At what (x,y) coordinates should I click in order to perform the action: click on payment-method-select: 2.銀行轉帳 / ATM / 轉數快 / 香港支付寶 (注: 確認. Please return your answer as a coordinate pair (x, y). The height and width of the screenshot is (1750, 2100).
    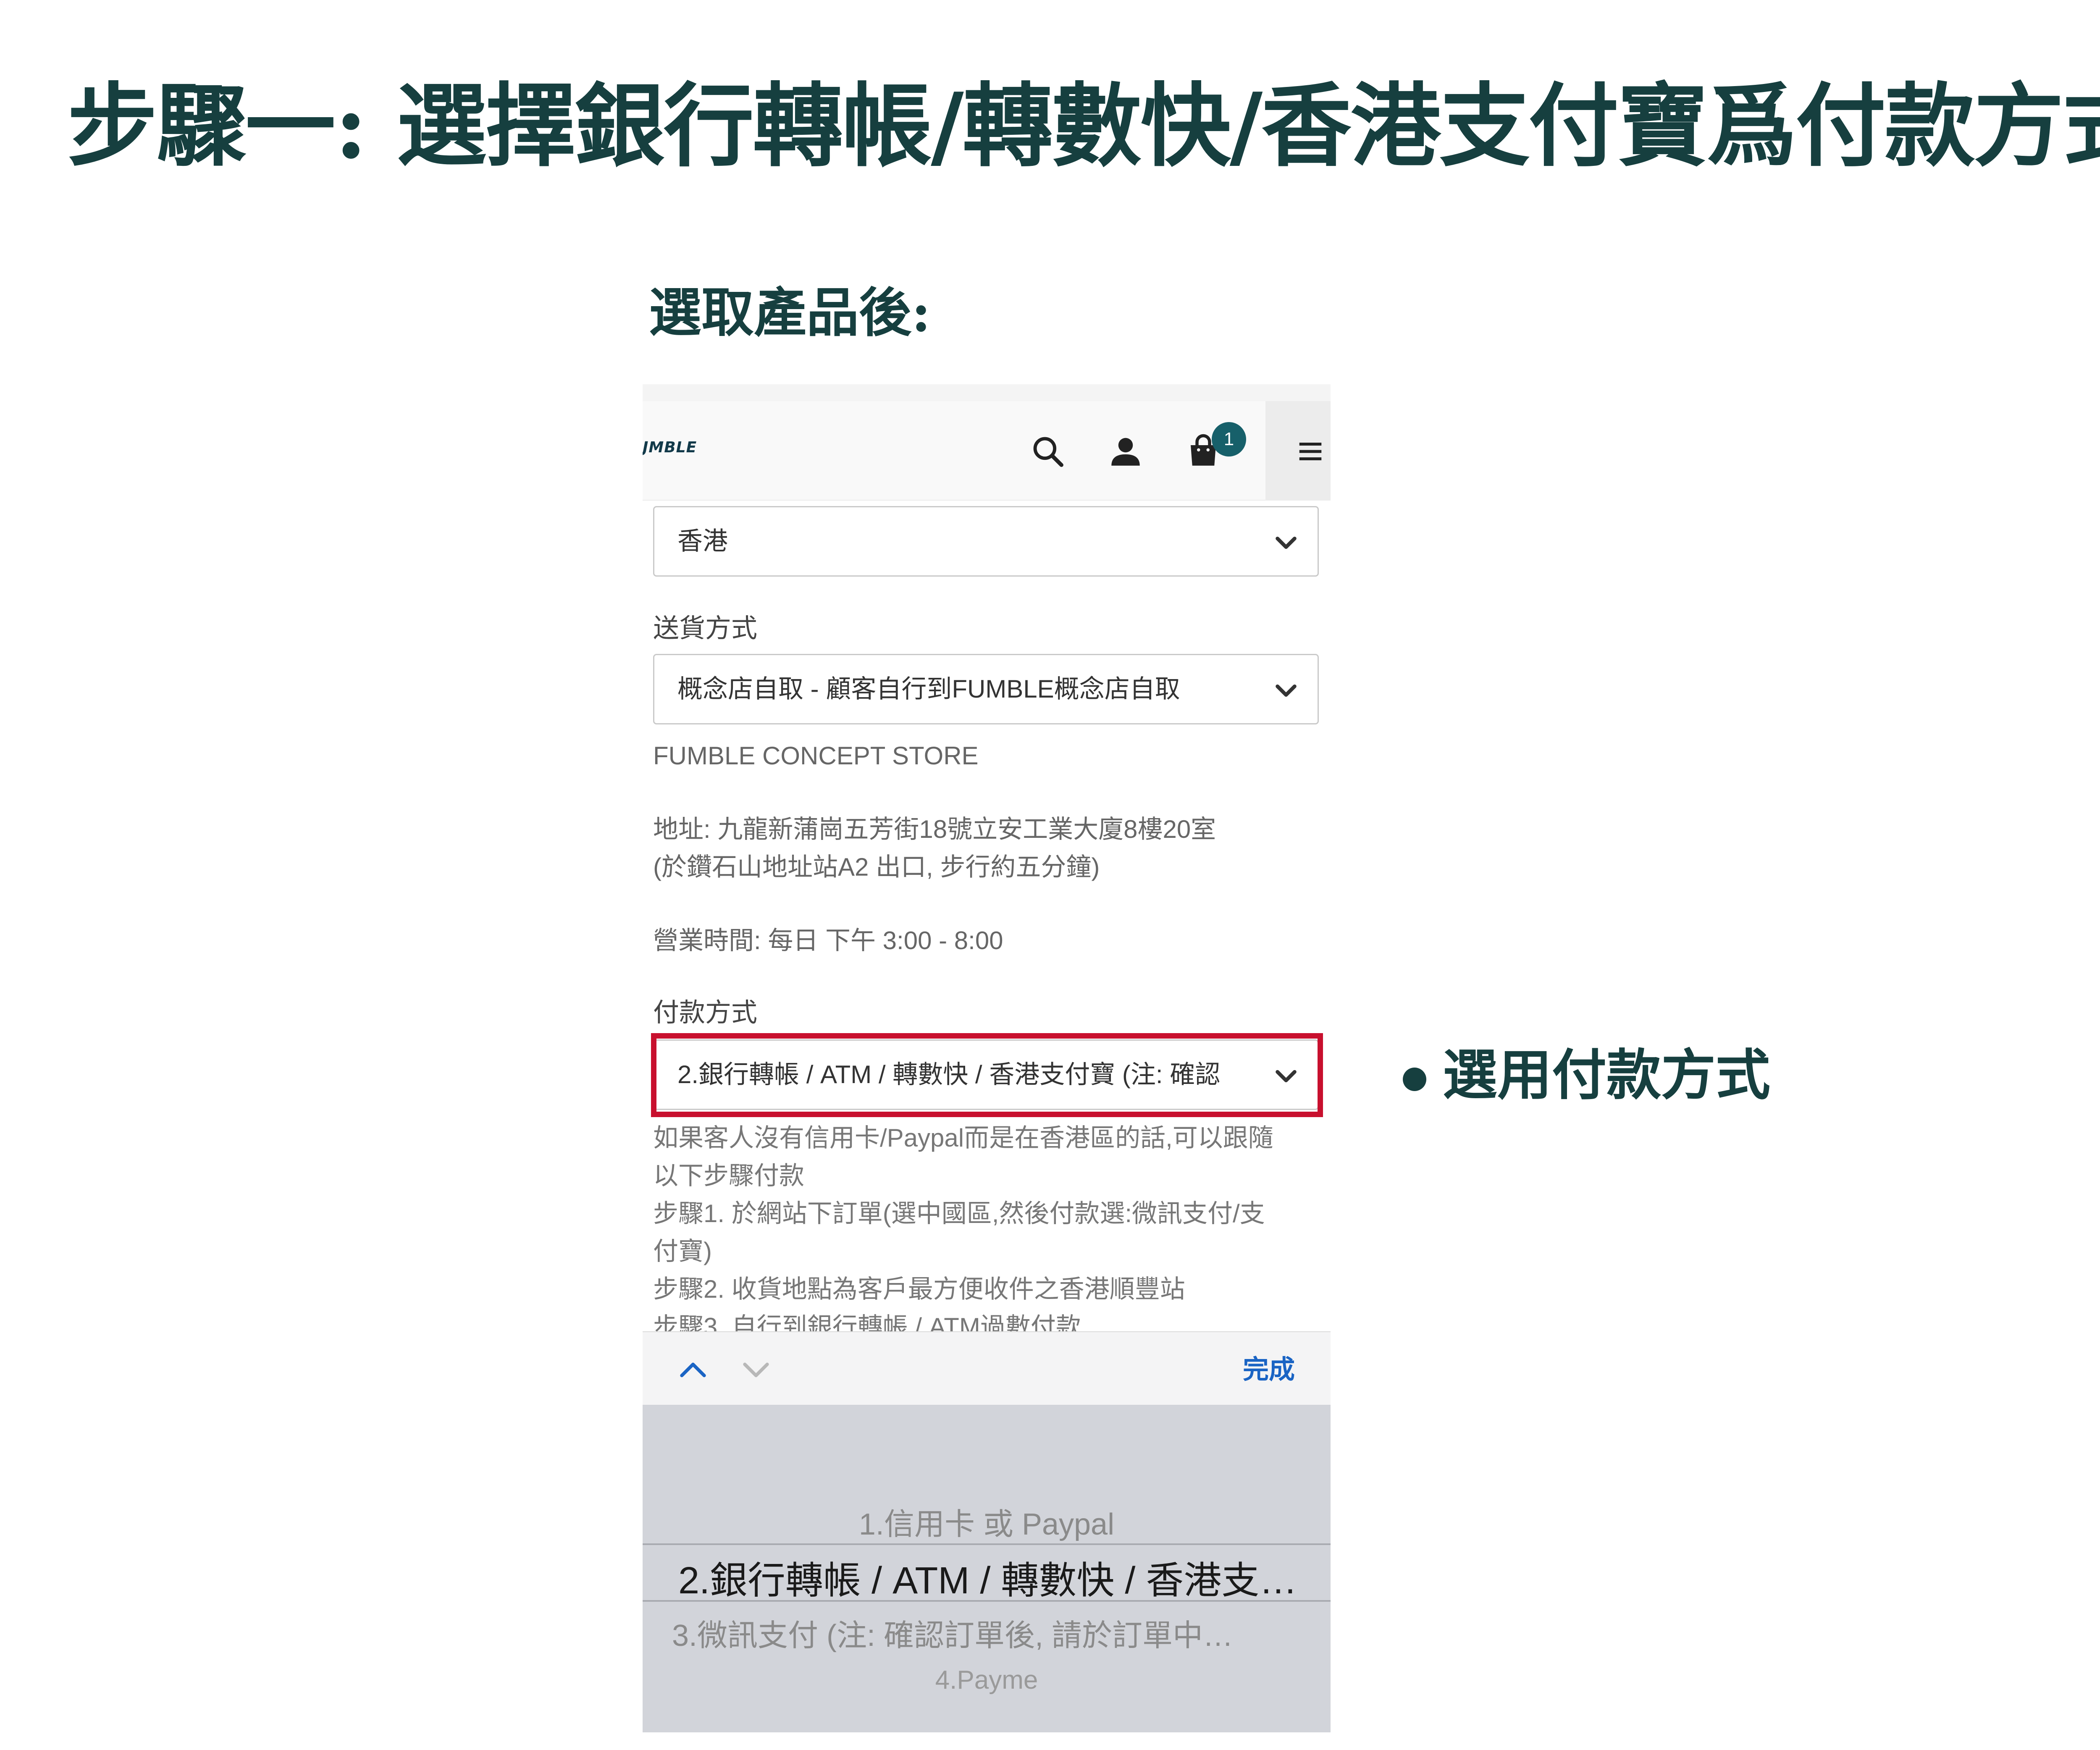
    Looking at the image, I should click on (986, 1074).